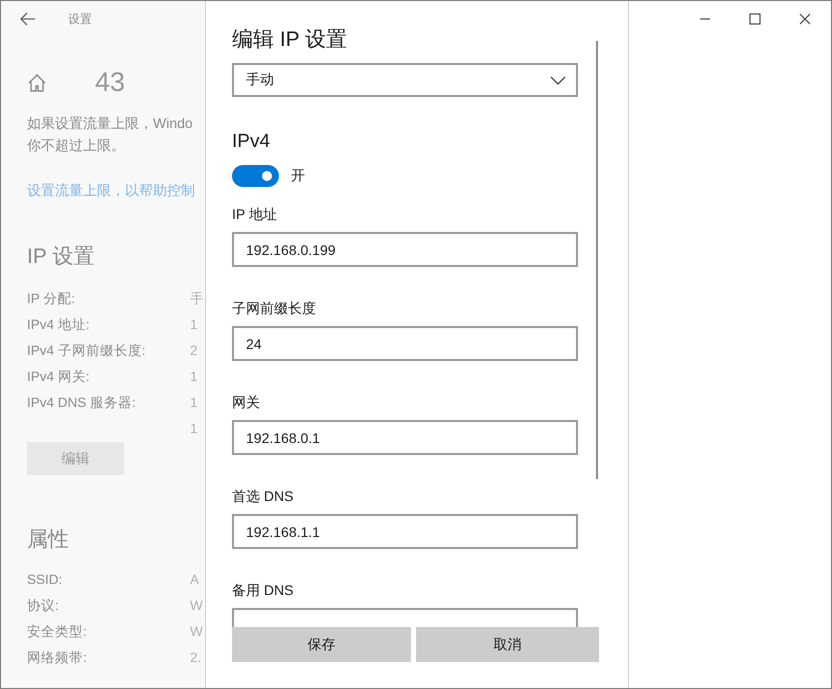 The width and height of the screenshot is (832, 689). What do you see at coordinates (405, 249) in the screenshot?
I see `input-field: 192.168.0.199` at bounding box center [405, 249].